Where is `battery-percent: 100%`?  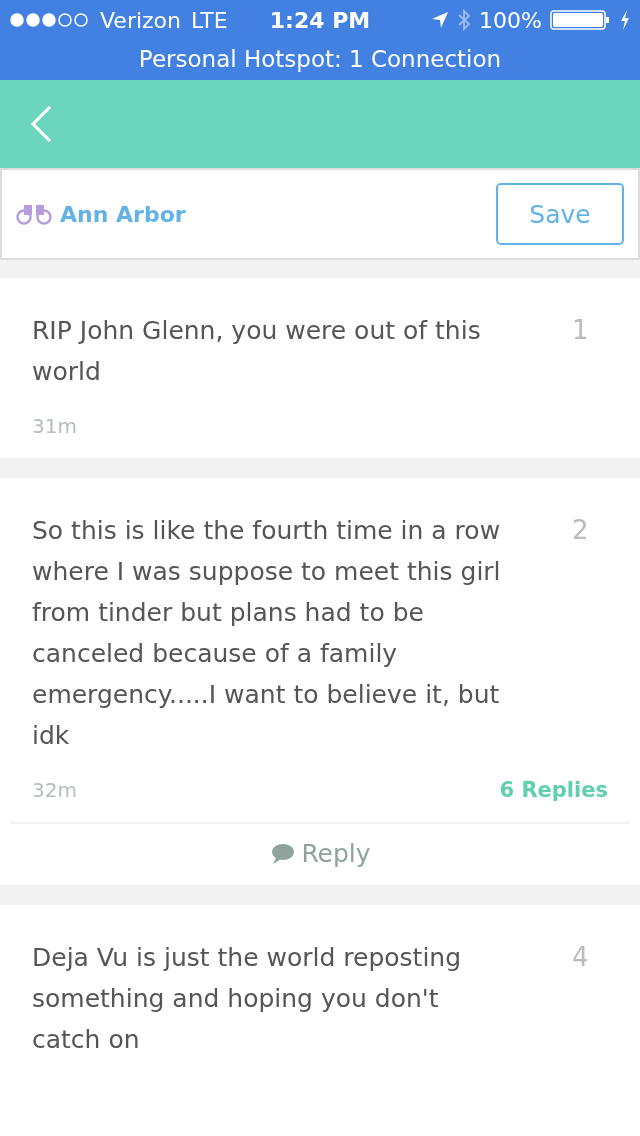 battery-percent: 100% is located at coordinates (510, 20).